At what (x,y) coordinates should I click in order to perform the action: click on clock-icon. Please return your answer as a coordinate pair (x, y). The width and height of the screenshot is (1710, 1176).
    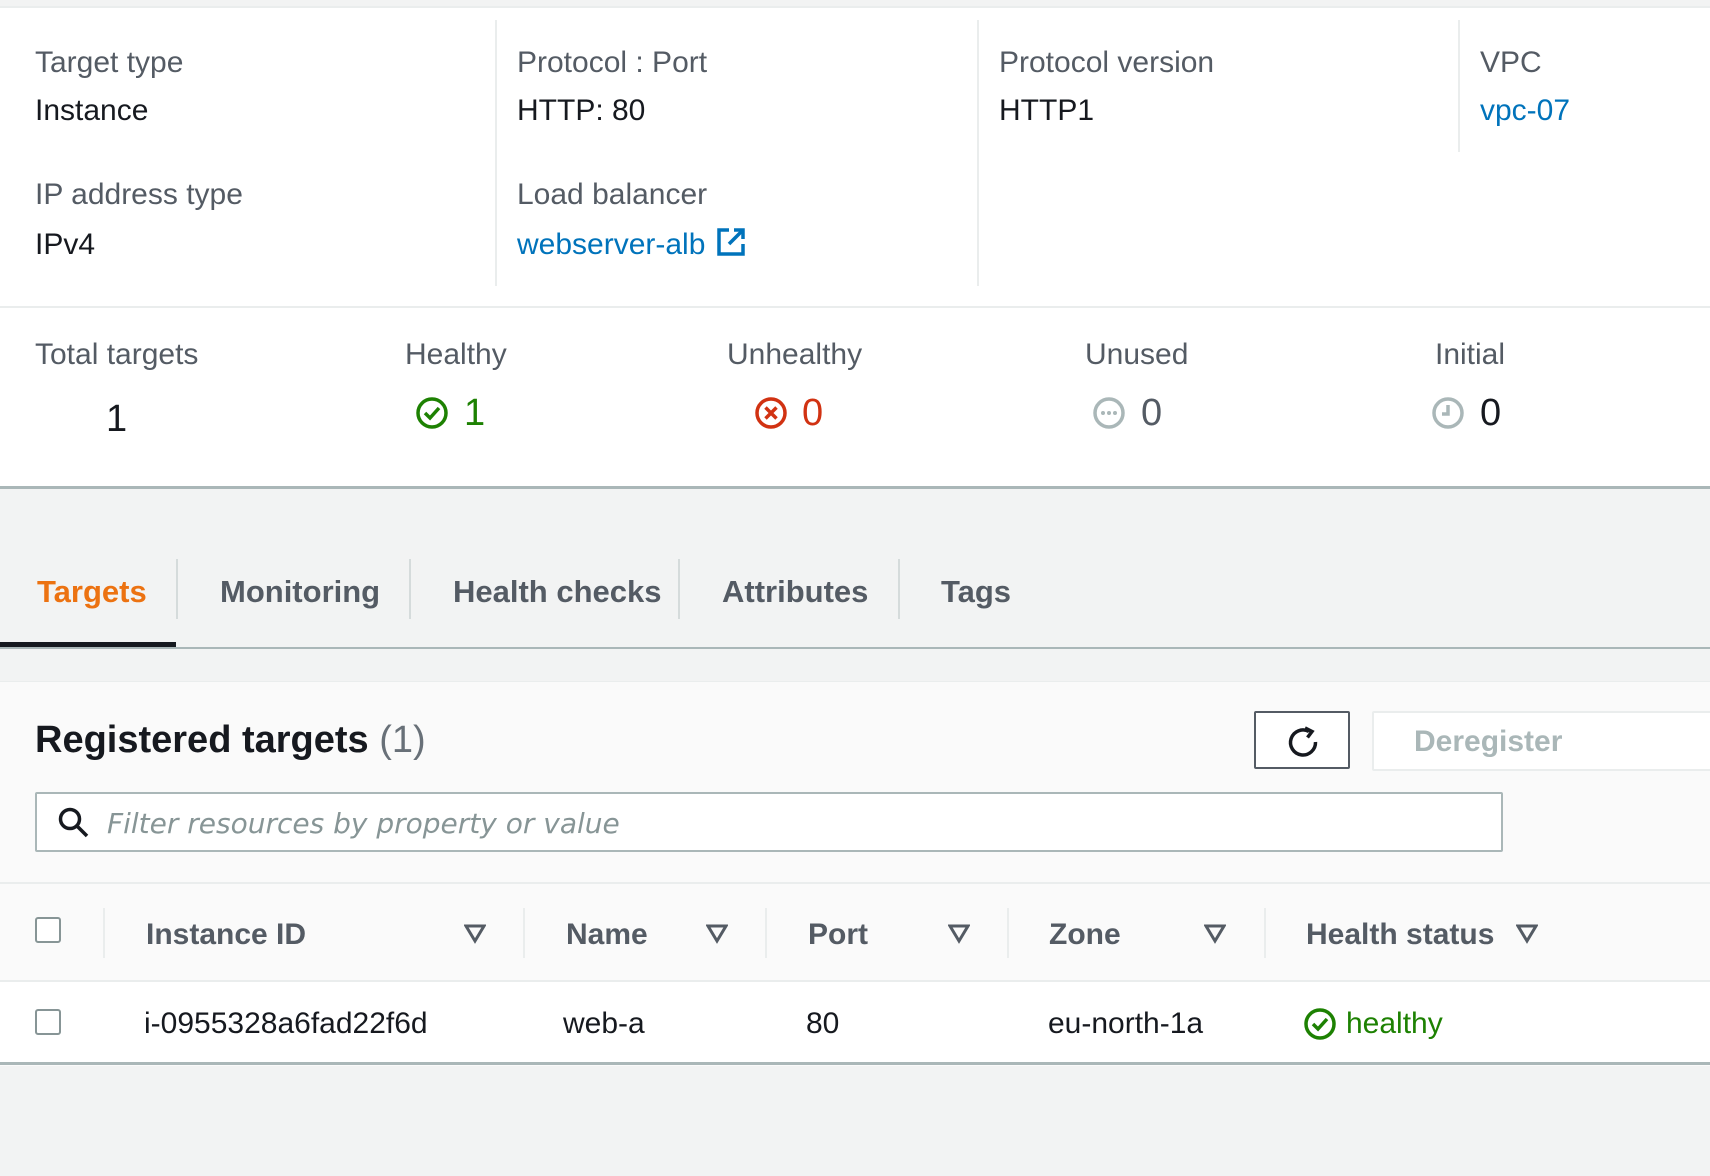
    Looking at the image, I should click on (1448, 413).